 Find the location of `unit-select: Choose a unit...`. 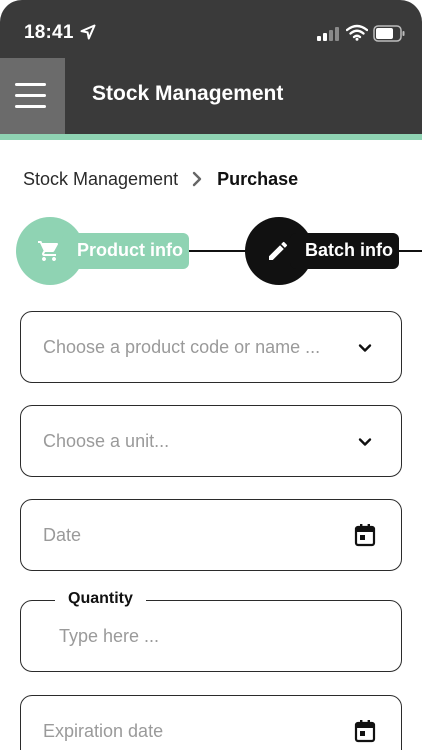

unit-select: Choose a unit... is located at coordinates (211, 441).